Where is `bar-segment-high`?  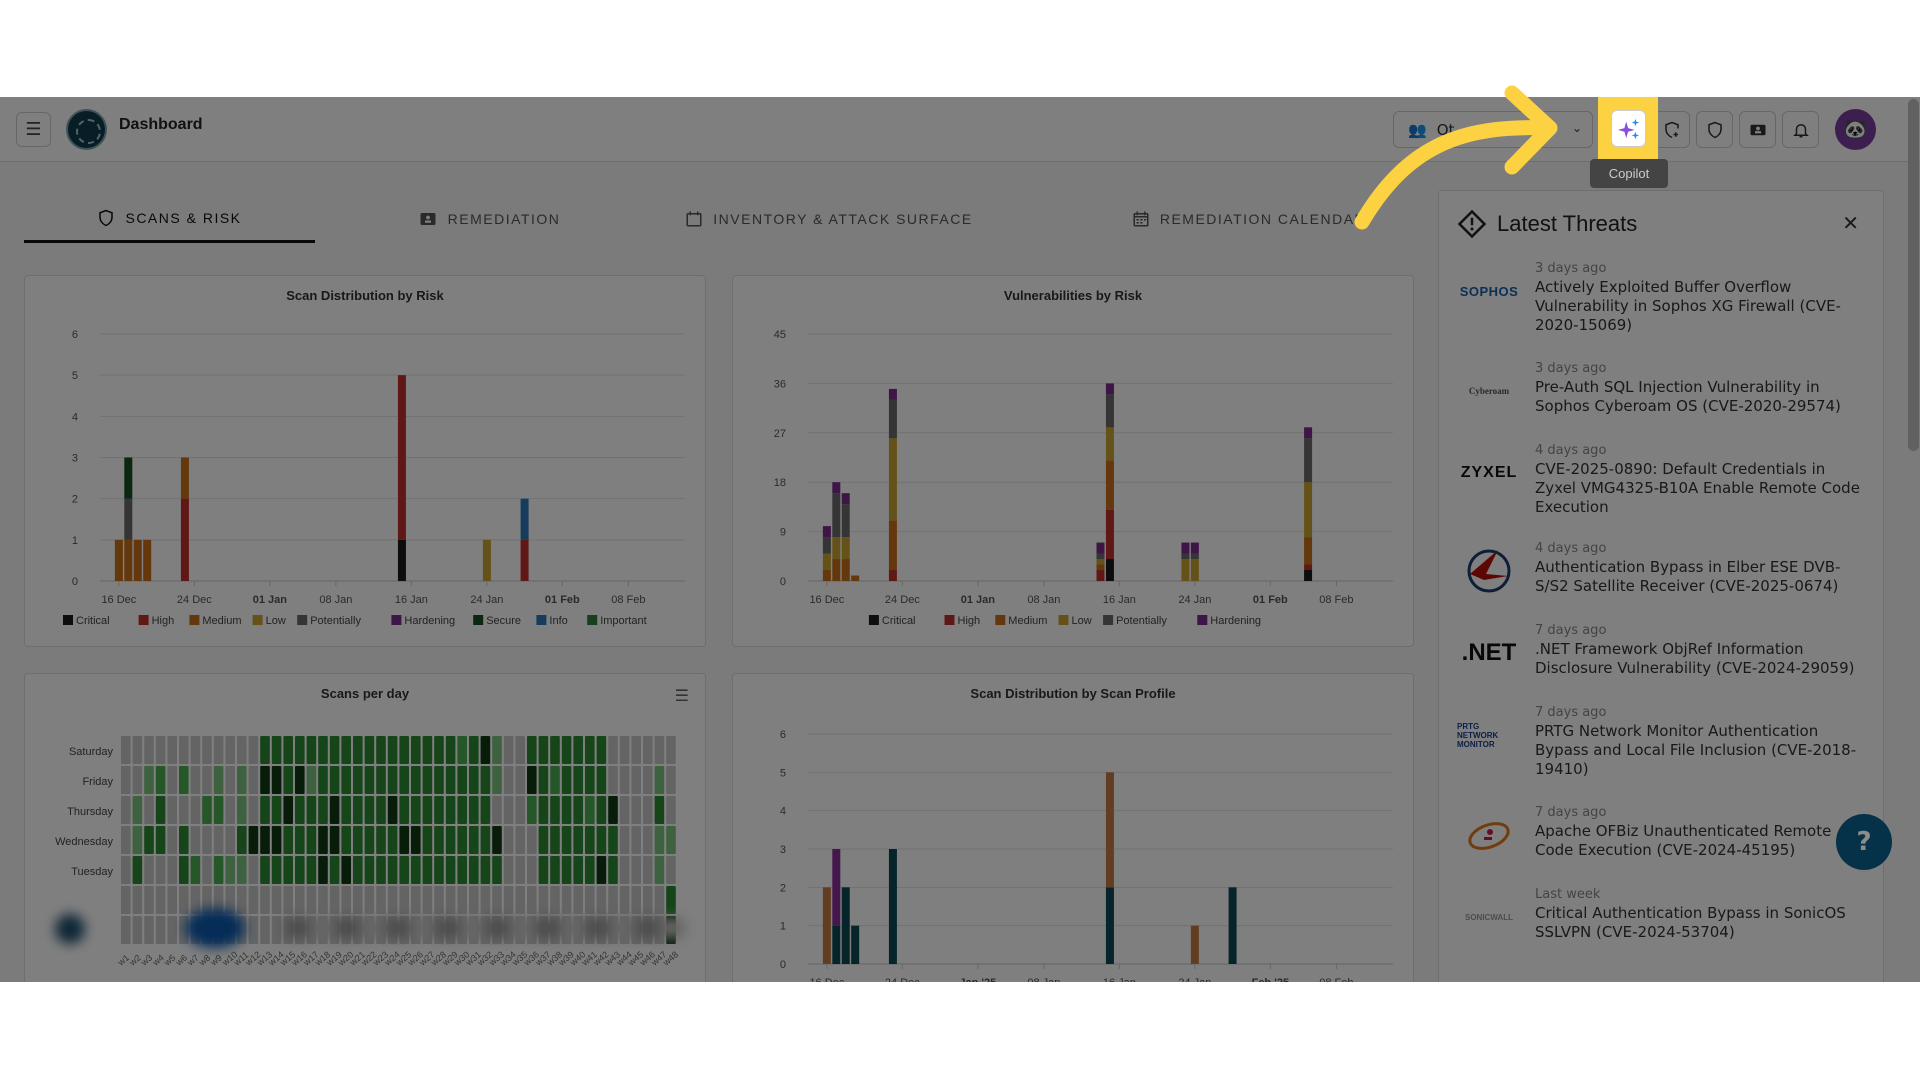
bar-segment-high is located at coordinates (184, 539).